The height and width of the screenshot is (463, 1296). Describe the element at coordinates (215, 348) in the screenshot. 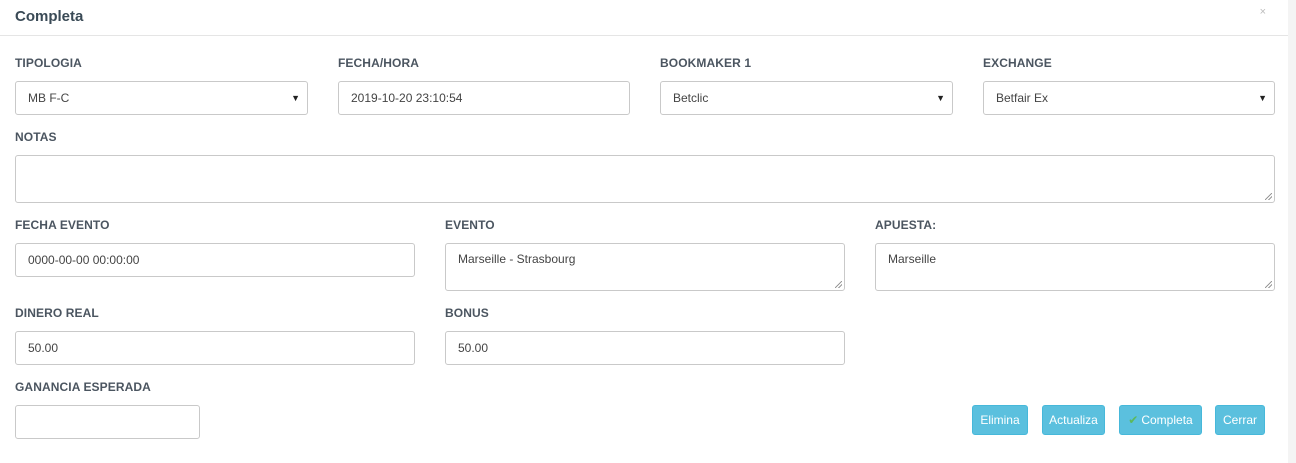

I see `dinero-real-input: 50.00` at that location.